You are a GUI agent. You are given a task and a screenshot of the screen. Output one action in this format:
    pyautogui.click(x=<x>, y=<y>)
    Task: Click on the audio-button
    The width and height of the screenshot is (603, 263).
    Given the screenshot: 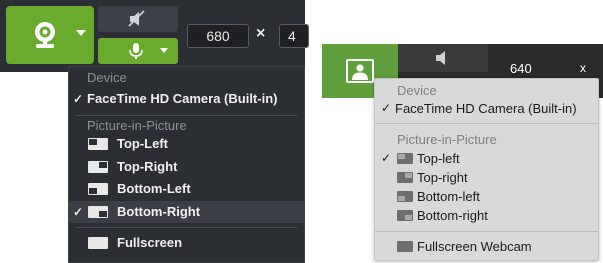 What is the action you would take?
    pyautogui.click(x=443, y=58)
    